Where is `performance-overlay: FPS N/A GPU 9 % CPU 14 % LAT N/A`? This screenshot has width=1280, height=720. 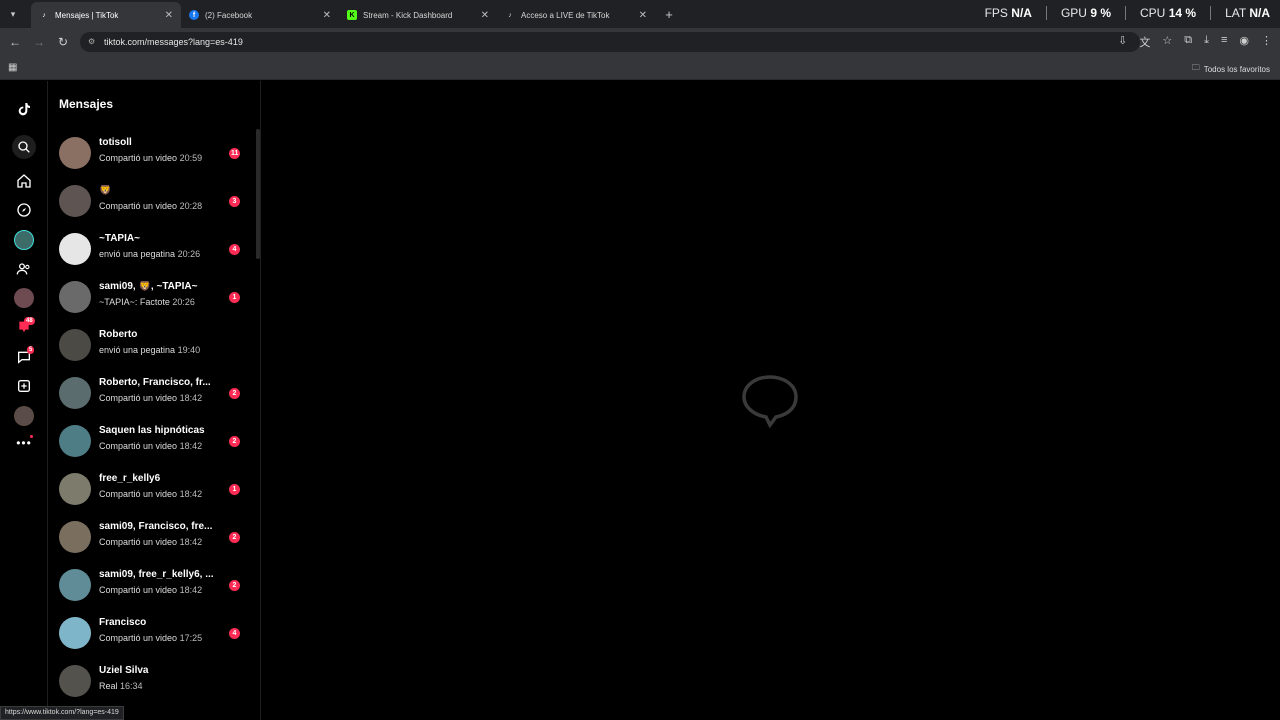
performance-overlay: FPS N/A GPU 9 % CPU 14 % LAT N/A is located at coordinates (1127, 13).